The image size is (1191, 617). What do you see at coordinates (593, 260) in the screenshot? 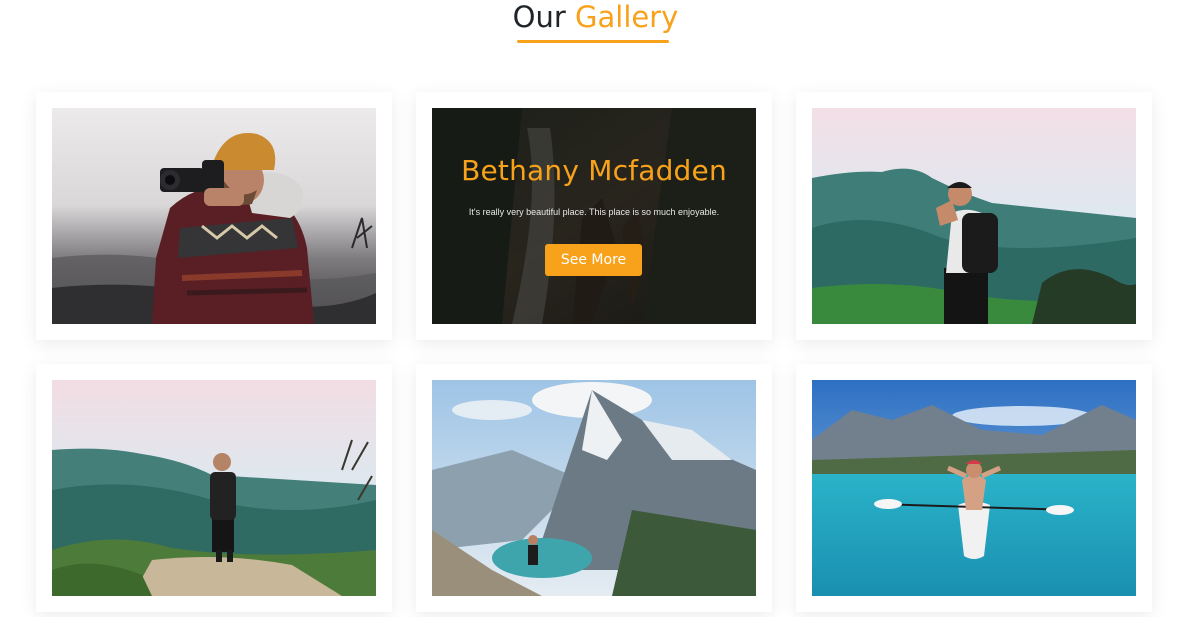
I see `see-more-button: See More` at bounding box center [593, 260].